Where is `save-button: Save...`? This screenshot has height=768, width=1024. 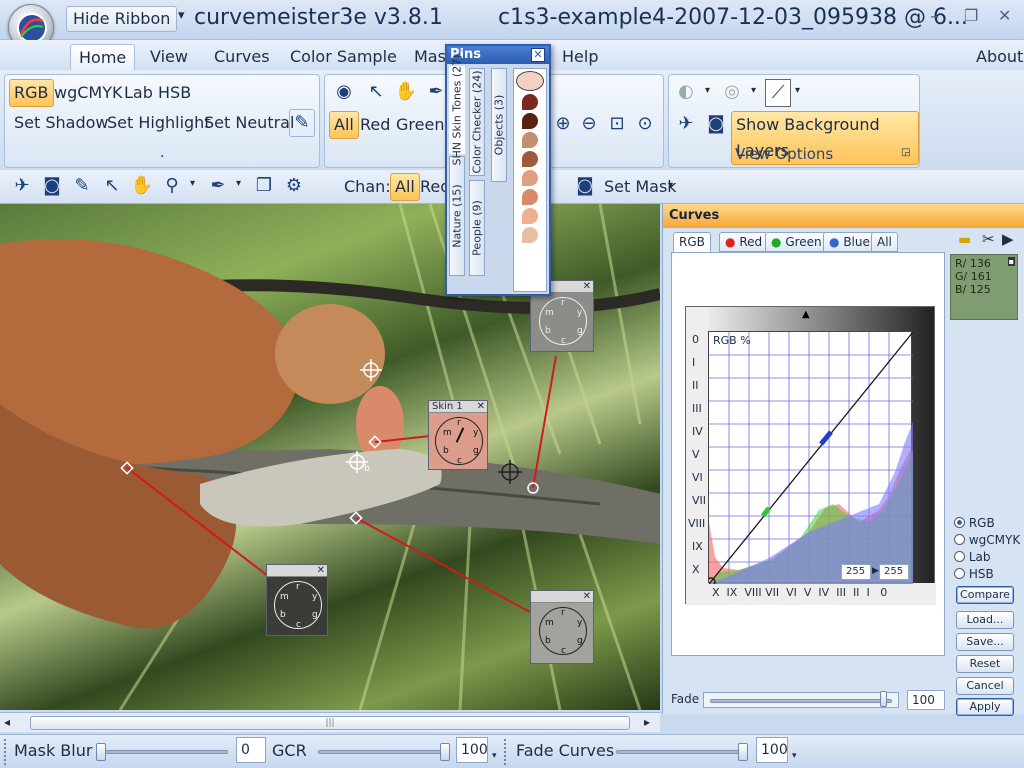 save-button: Save... is located at coordinates (985, 642).